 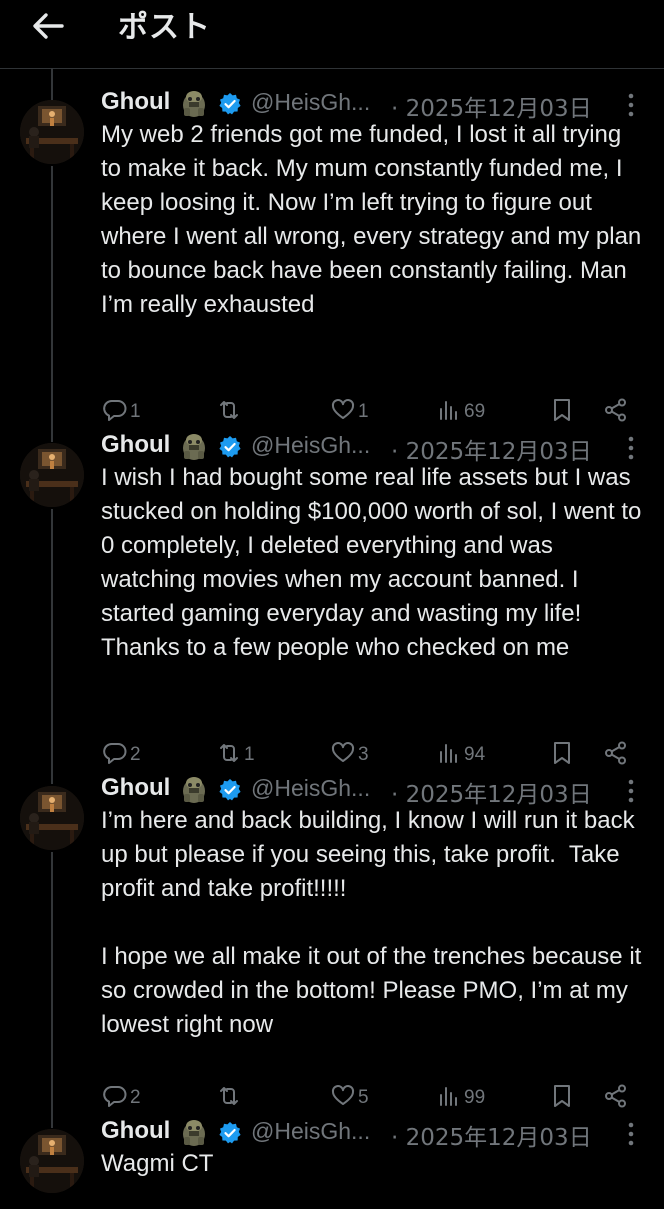 I want to click on page-title: ポスト, so click(x=164, y=27).